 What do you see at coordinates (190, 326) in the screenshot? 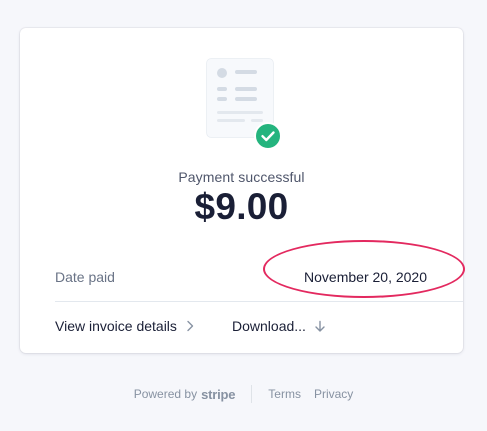
I see `chevron-right-icon` at bounding box center [190, 326].